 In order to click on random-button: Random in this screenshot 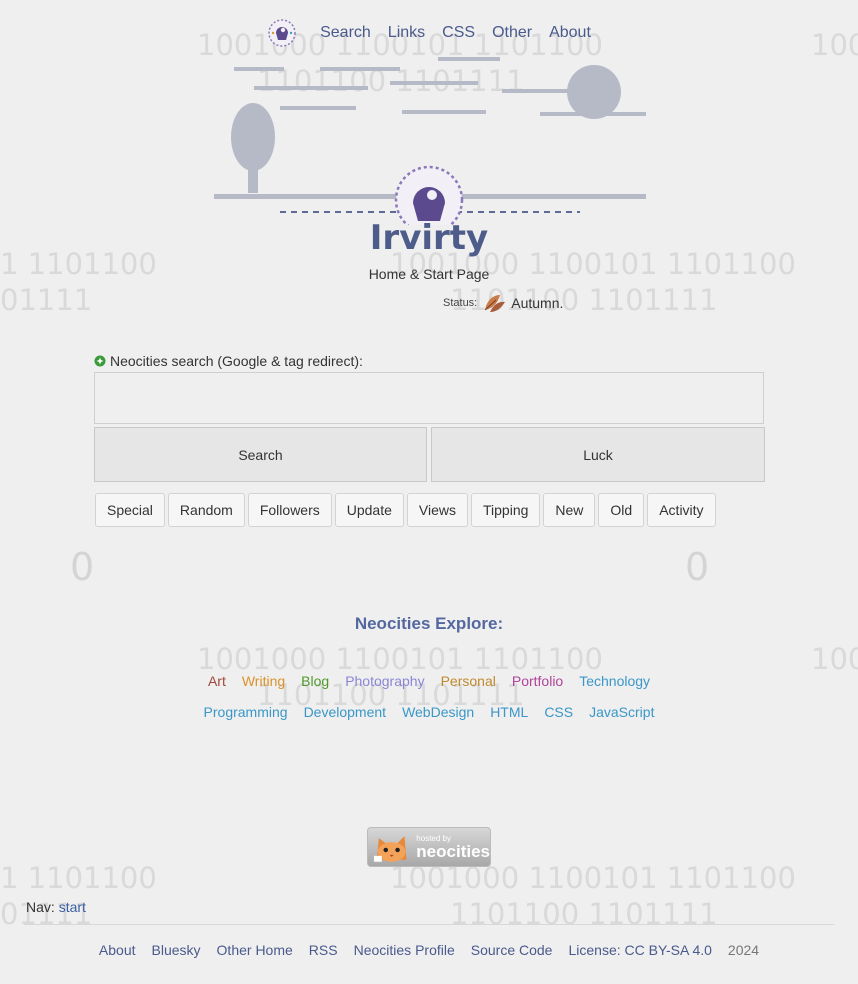, I will do `click(206, 510)`.